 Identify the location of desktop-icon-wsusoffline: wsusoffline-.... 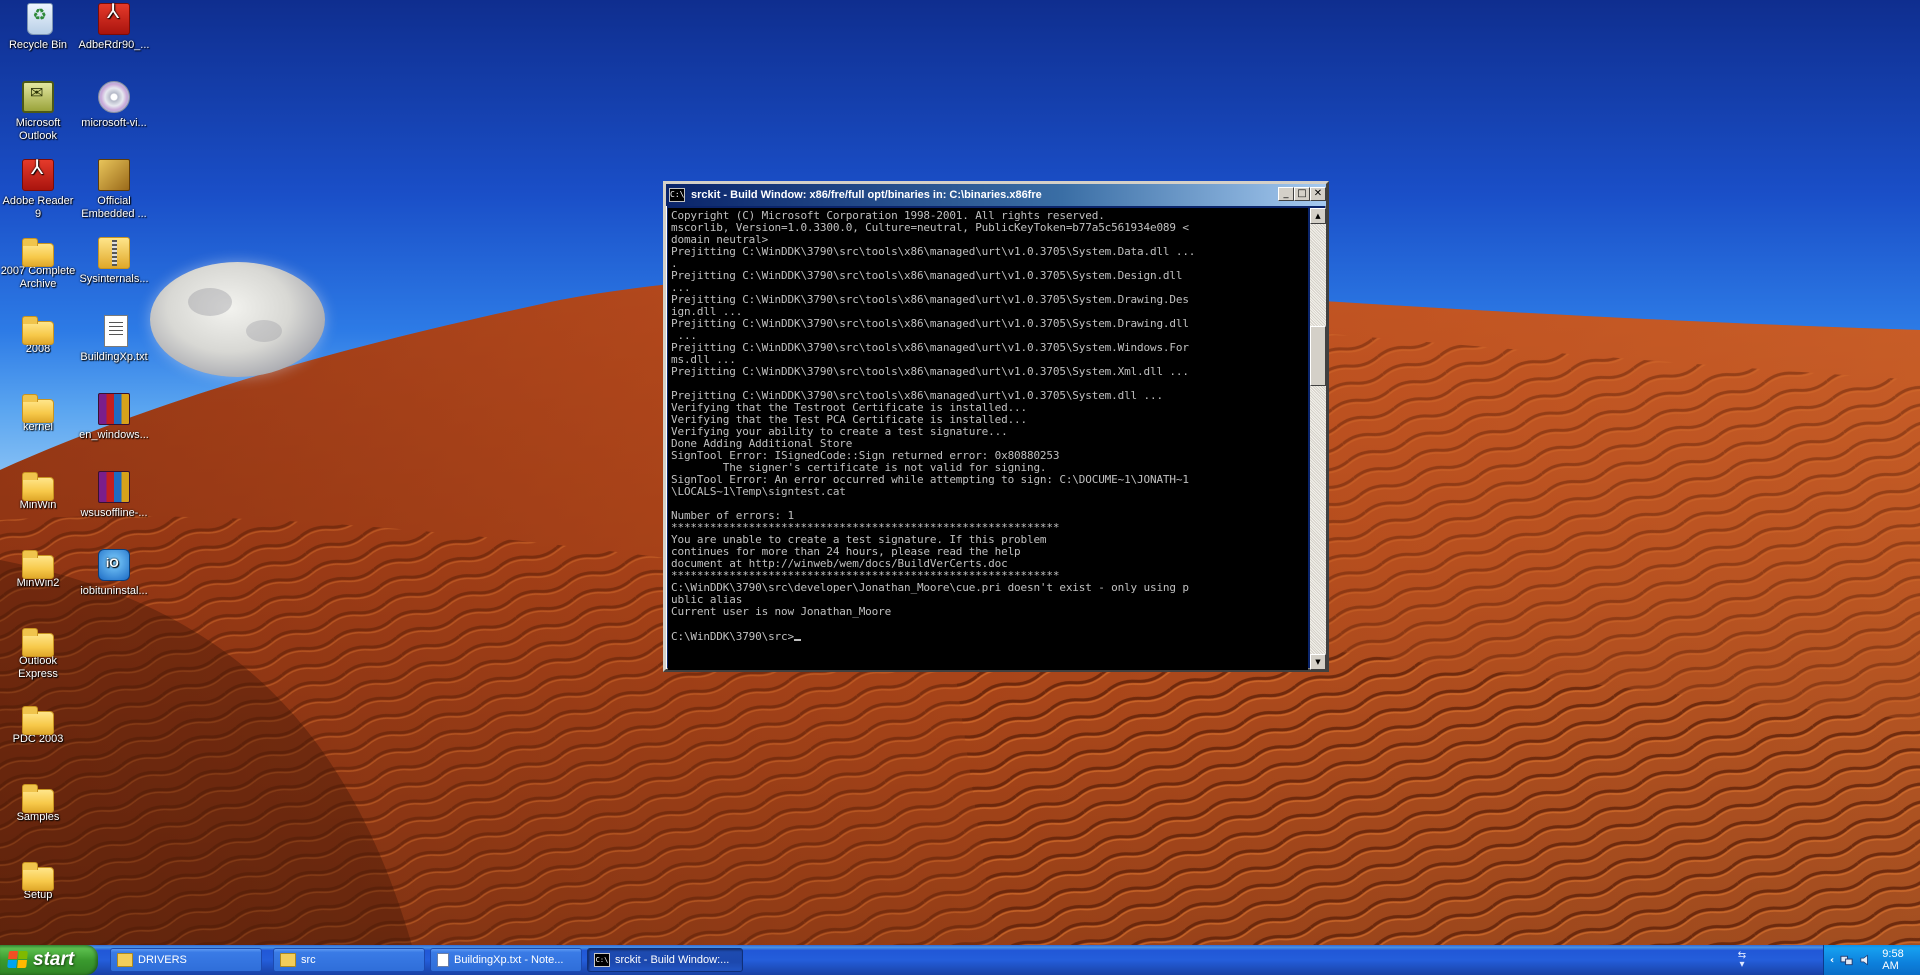
(114, 495).